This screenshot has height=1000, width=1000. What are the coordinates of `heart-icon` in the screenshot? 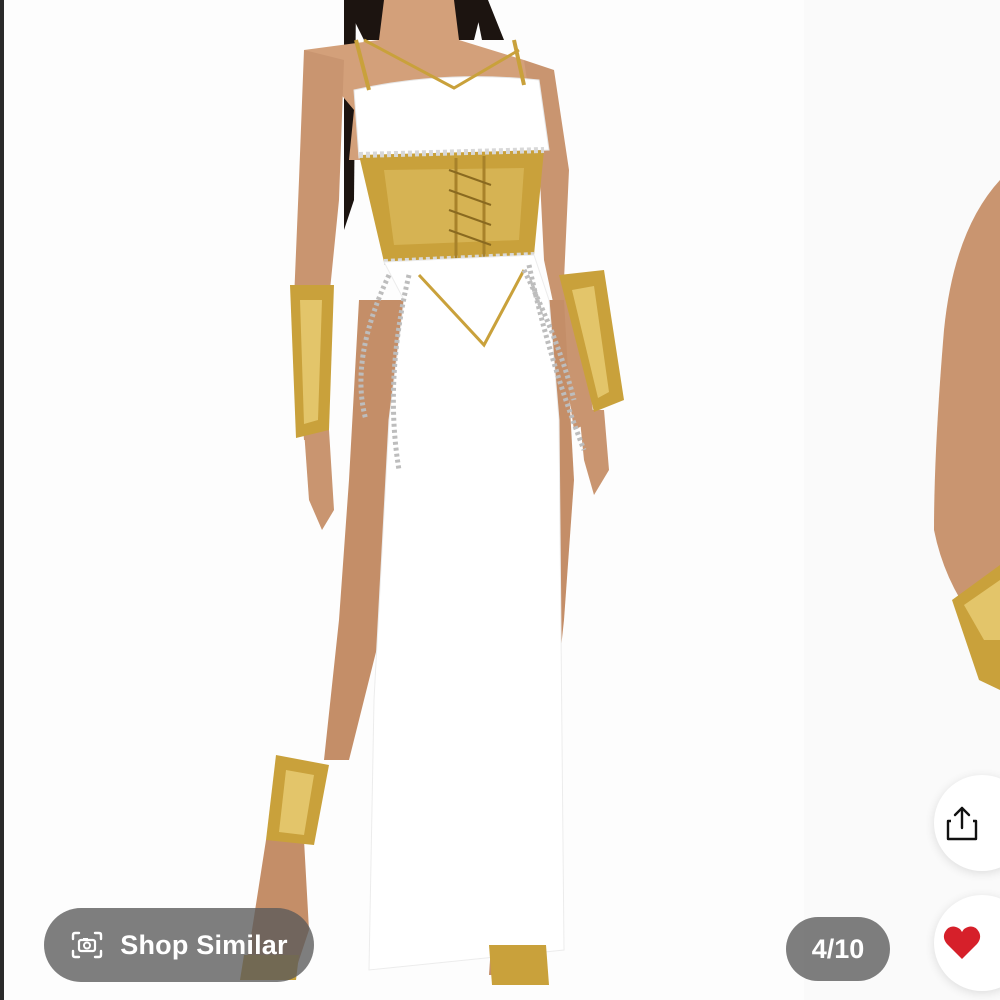 It's located at (962, 943).